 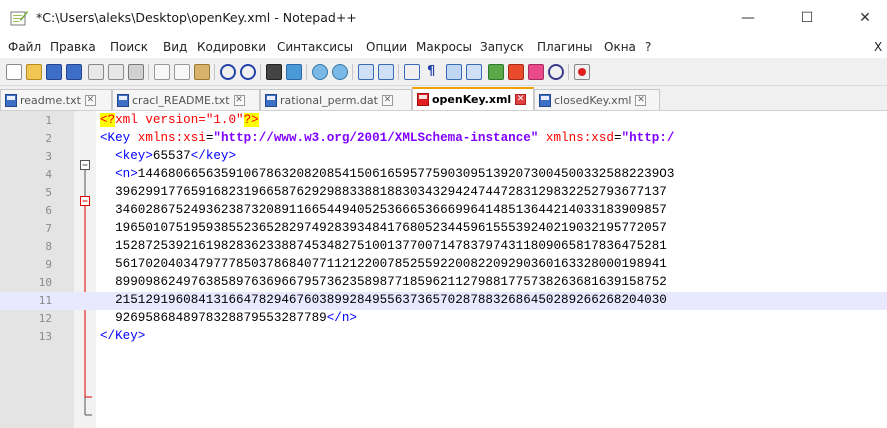 What do you see at coordinates (878, 47) in the screenshot?
I see `menu-close-doc: X` at bounding box center [878, 47].